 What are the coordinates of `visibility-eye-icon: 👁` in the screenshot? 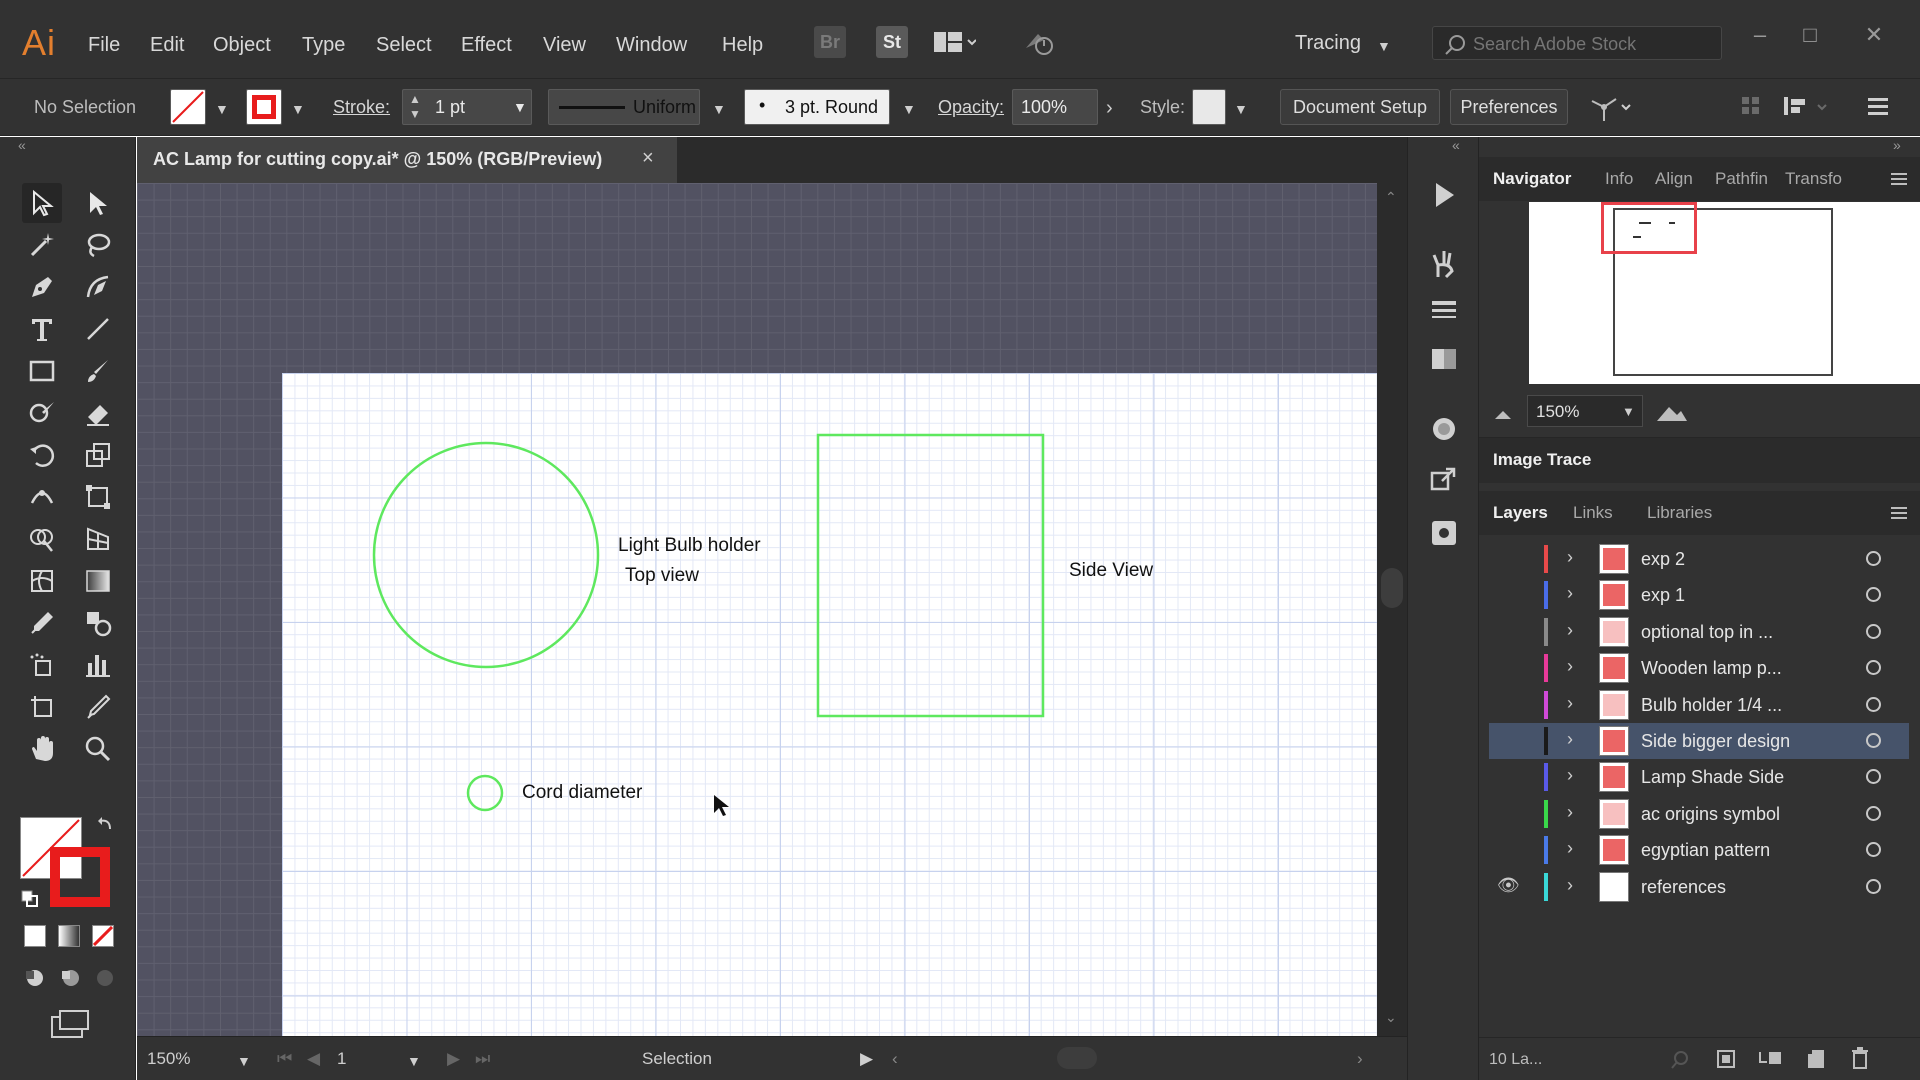 It's located at (1508, 885).